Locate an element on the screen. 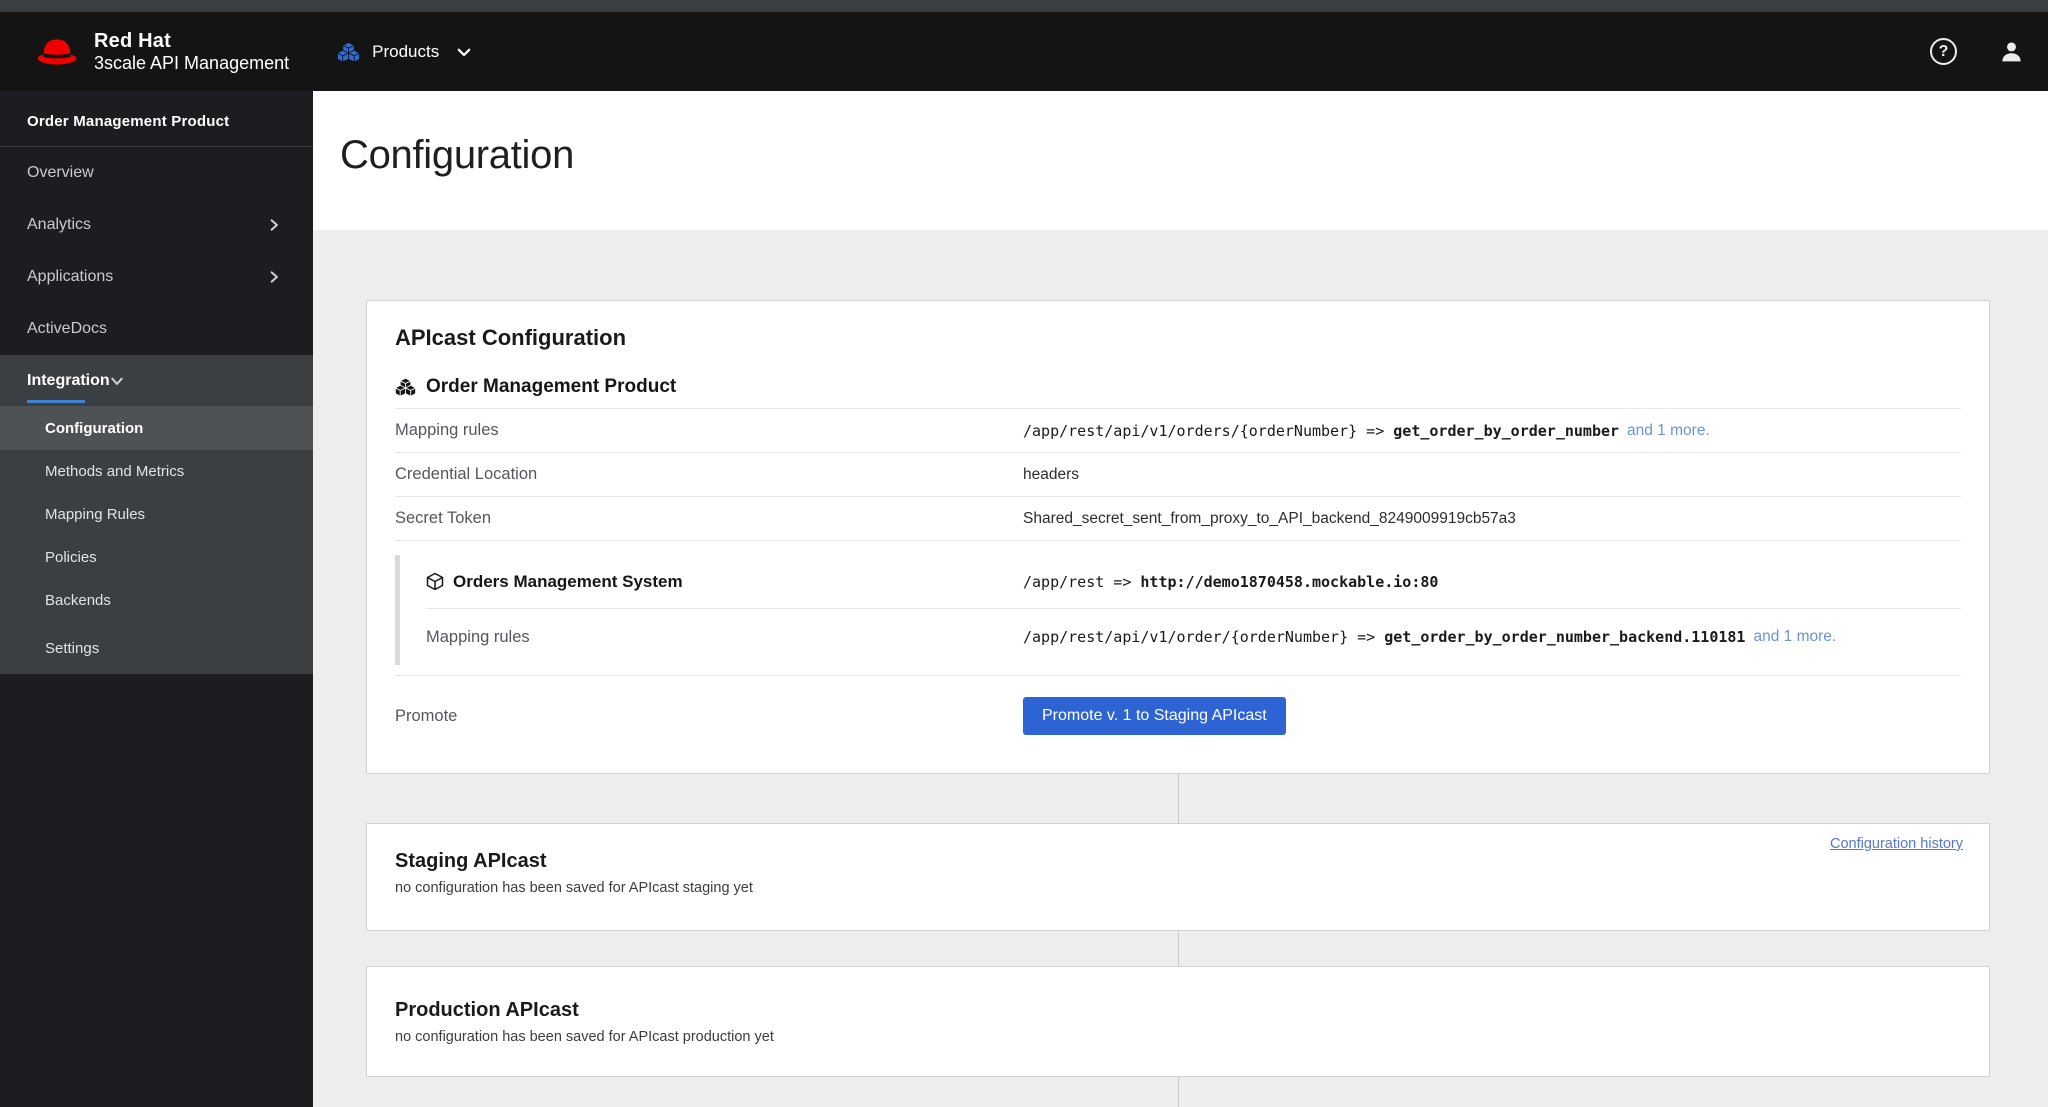  promote-label: Promote is located at coordinates (426, 715).